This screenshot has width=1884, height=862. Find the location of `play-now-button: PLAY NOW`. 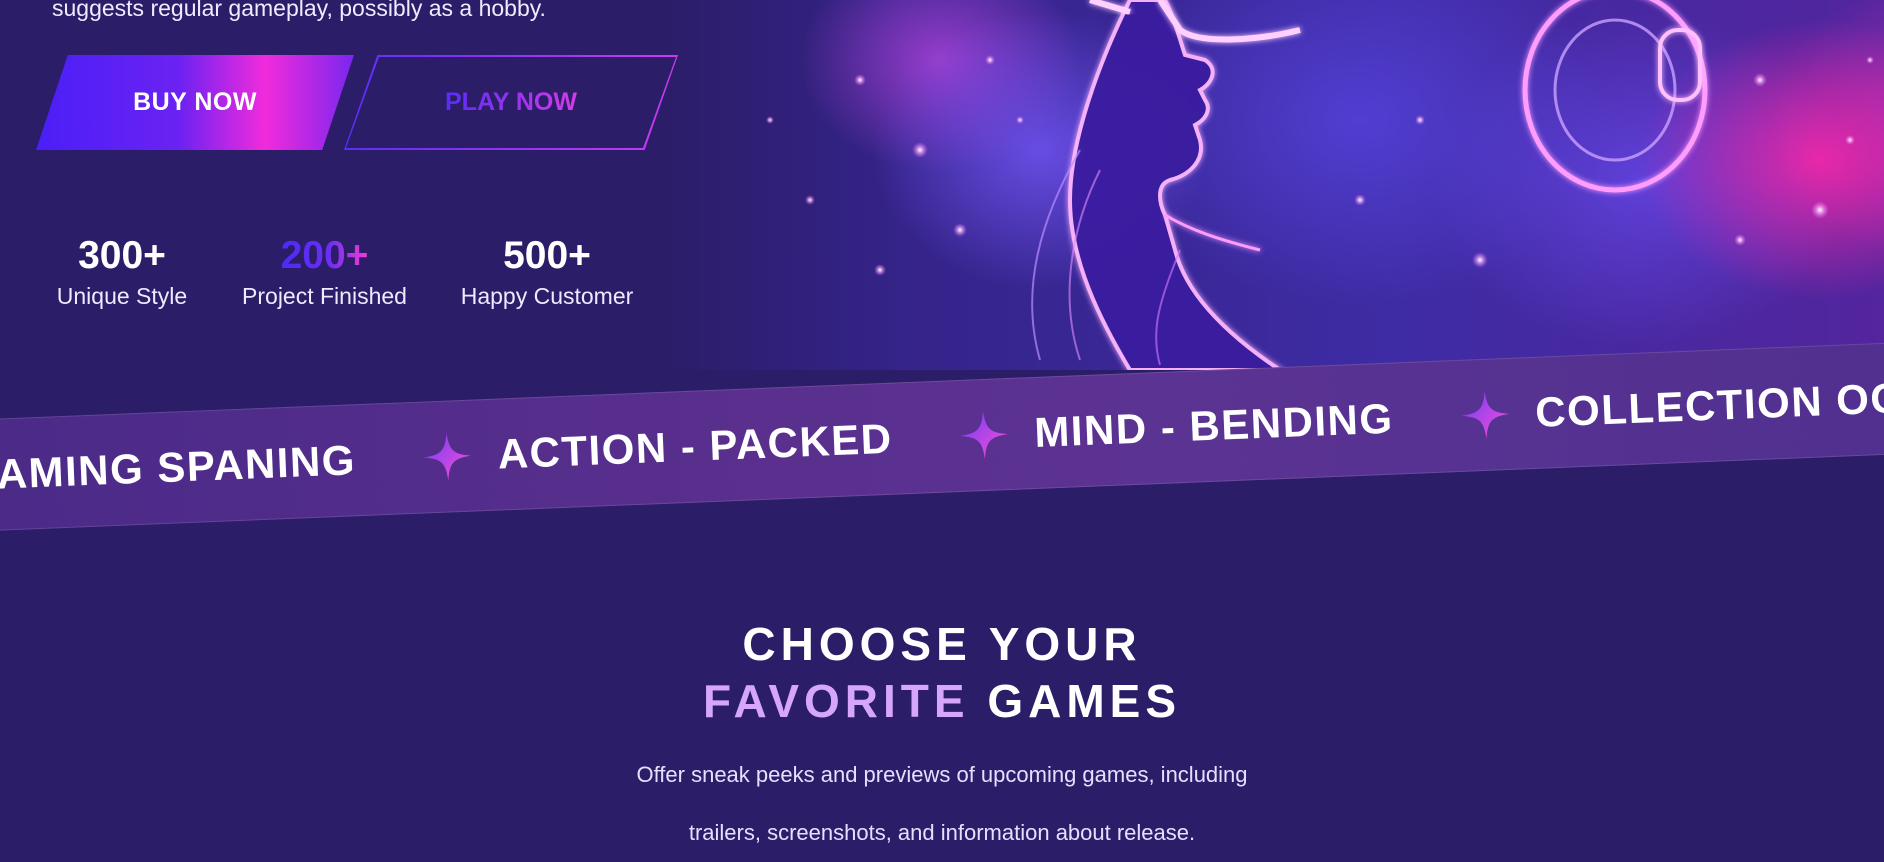

play-now-button: PLAY NOW is located at coordinates (511, 102).